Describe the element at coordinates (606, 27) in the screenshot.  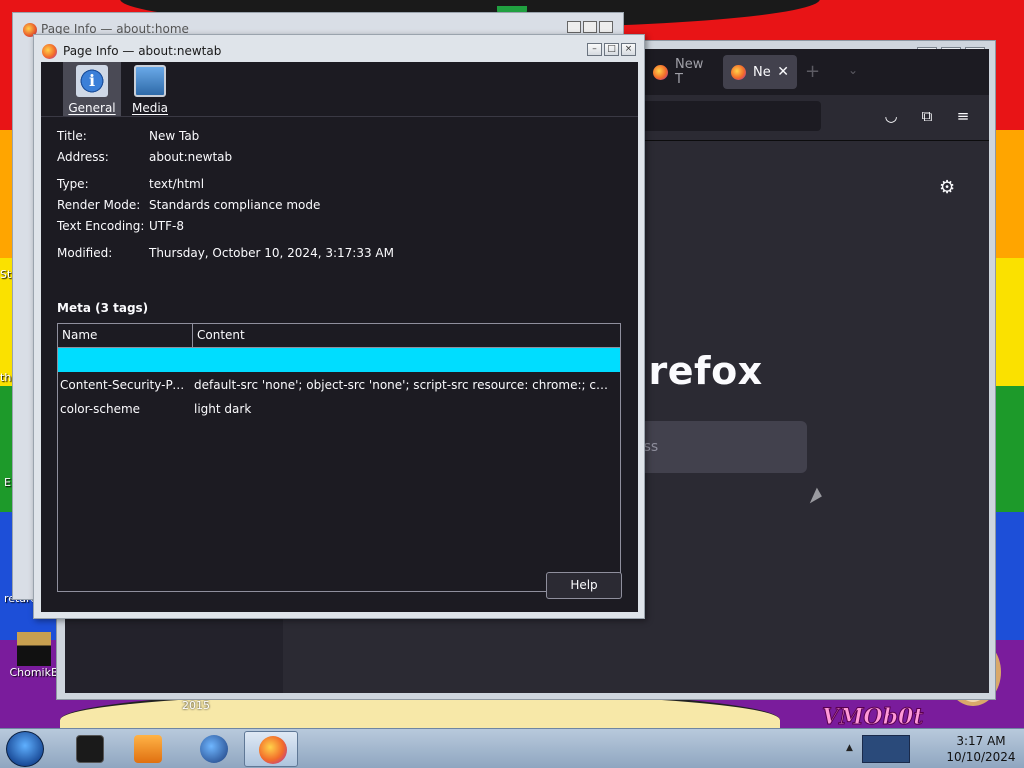
I see `close-button` at that location.